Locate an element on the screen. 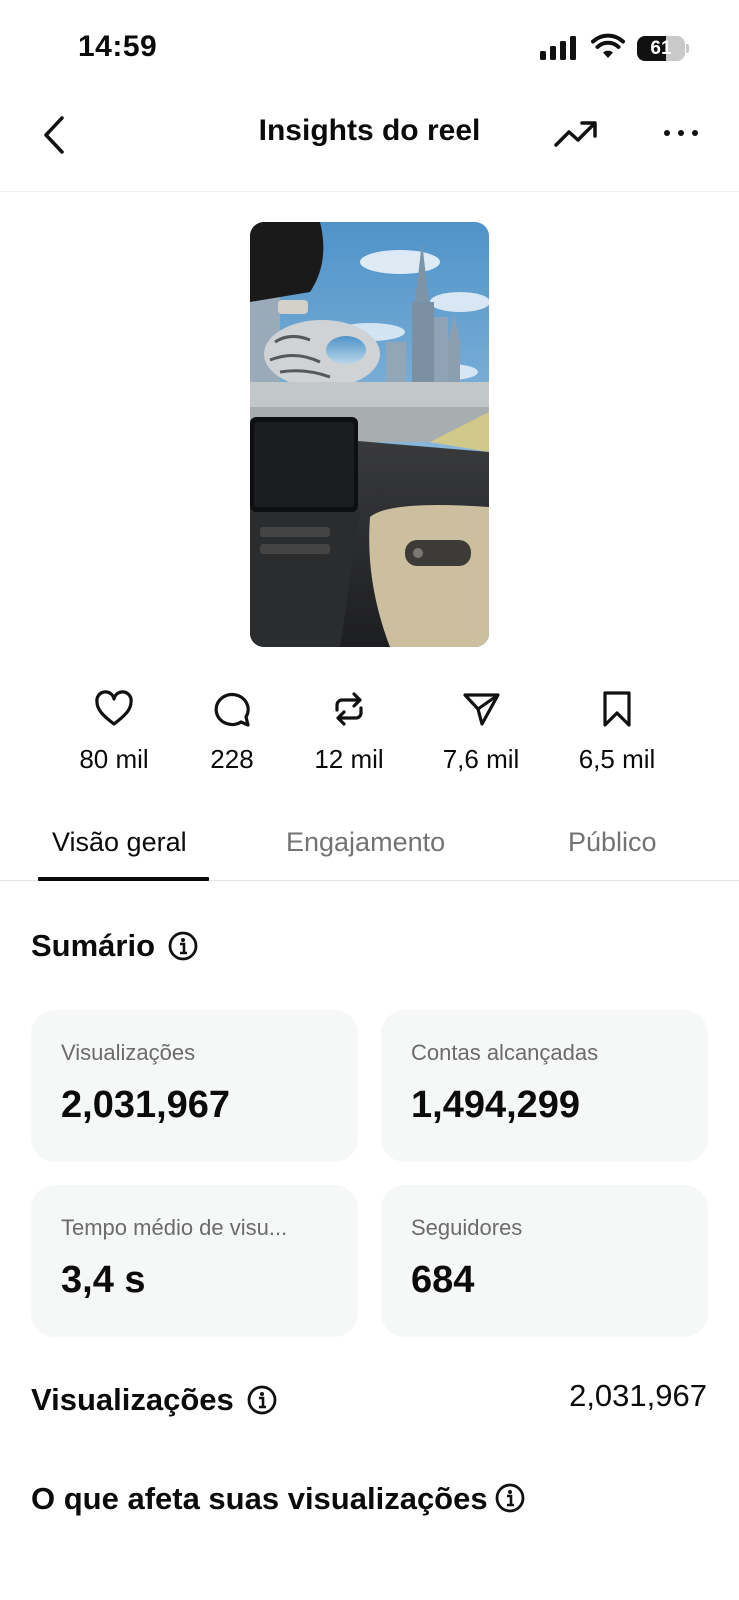 The image size is (739, 1600). likes-count: 80 mil is located at coordinates (114, 759).